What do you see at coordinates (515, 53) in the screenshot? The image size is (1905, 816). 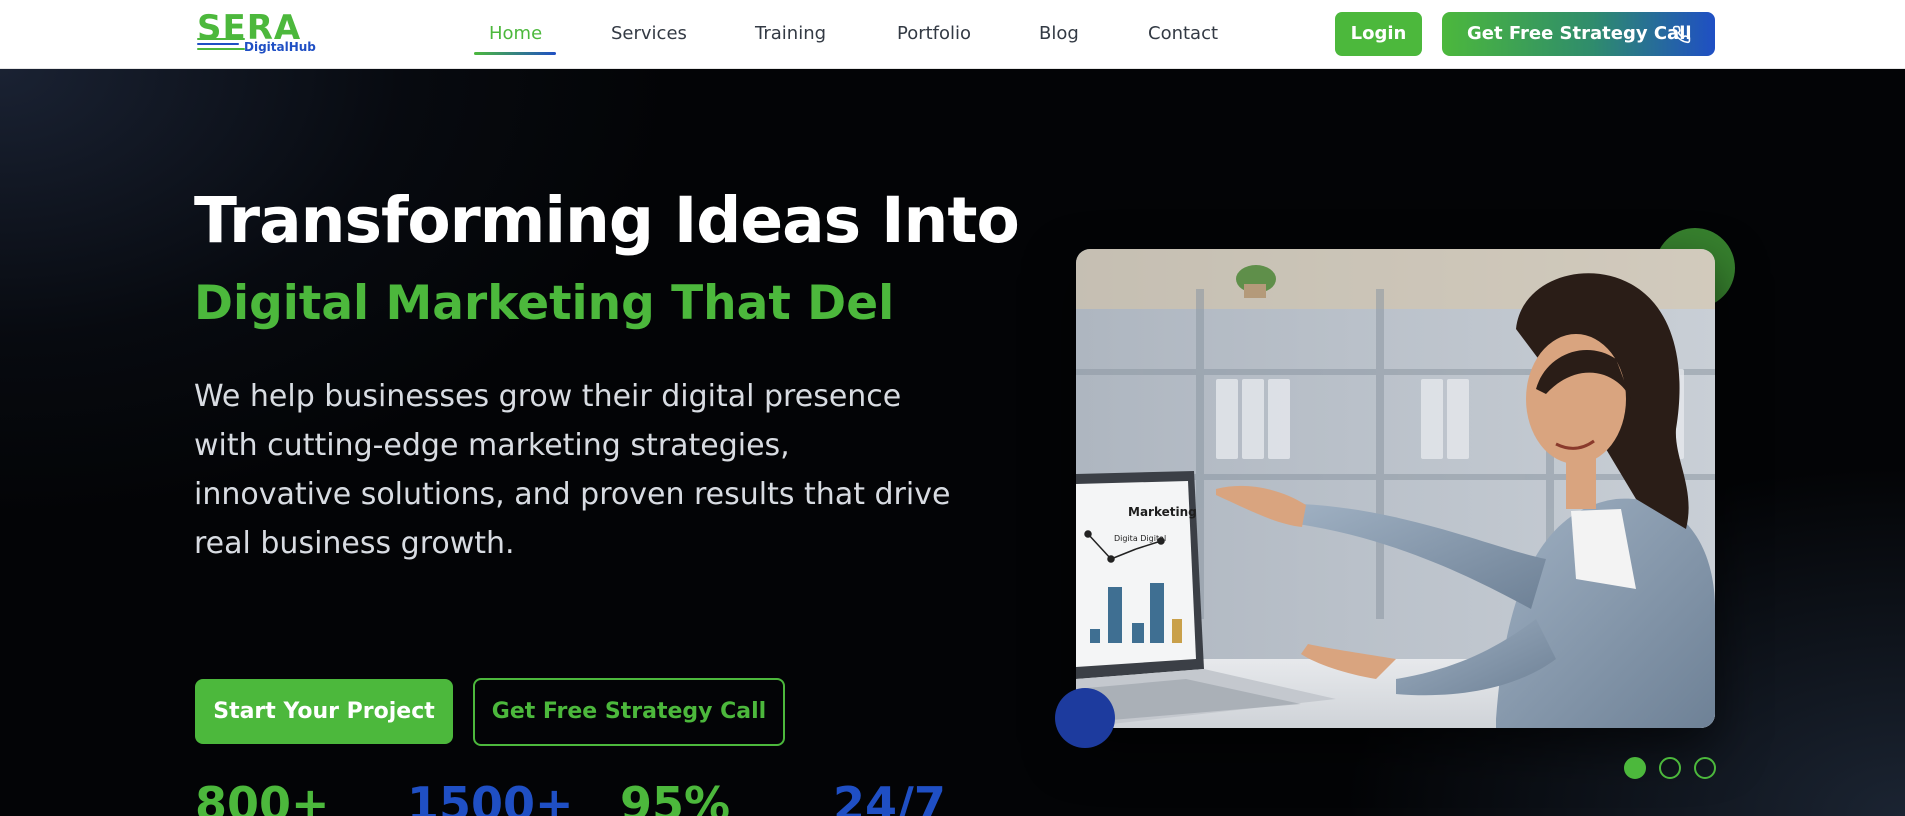 I see `nav-active-indicator` at bounding box center [515, 53].